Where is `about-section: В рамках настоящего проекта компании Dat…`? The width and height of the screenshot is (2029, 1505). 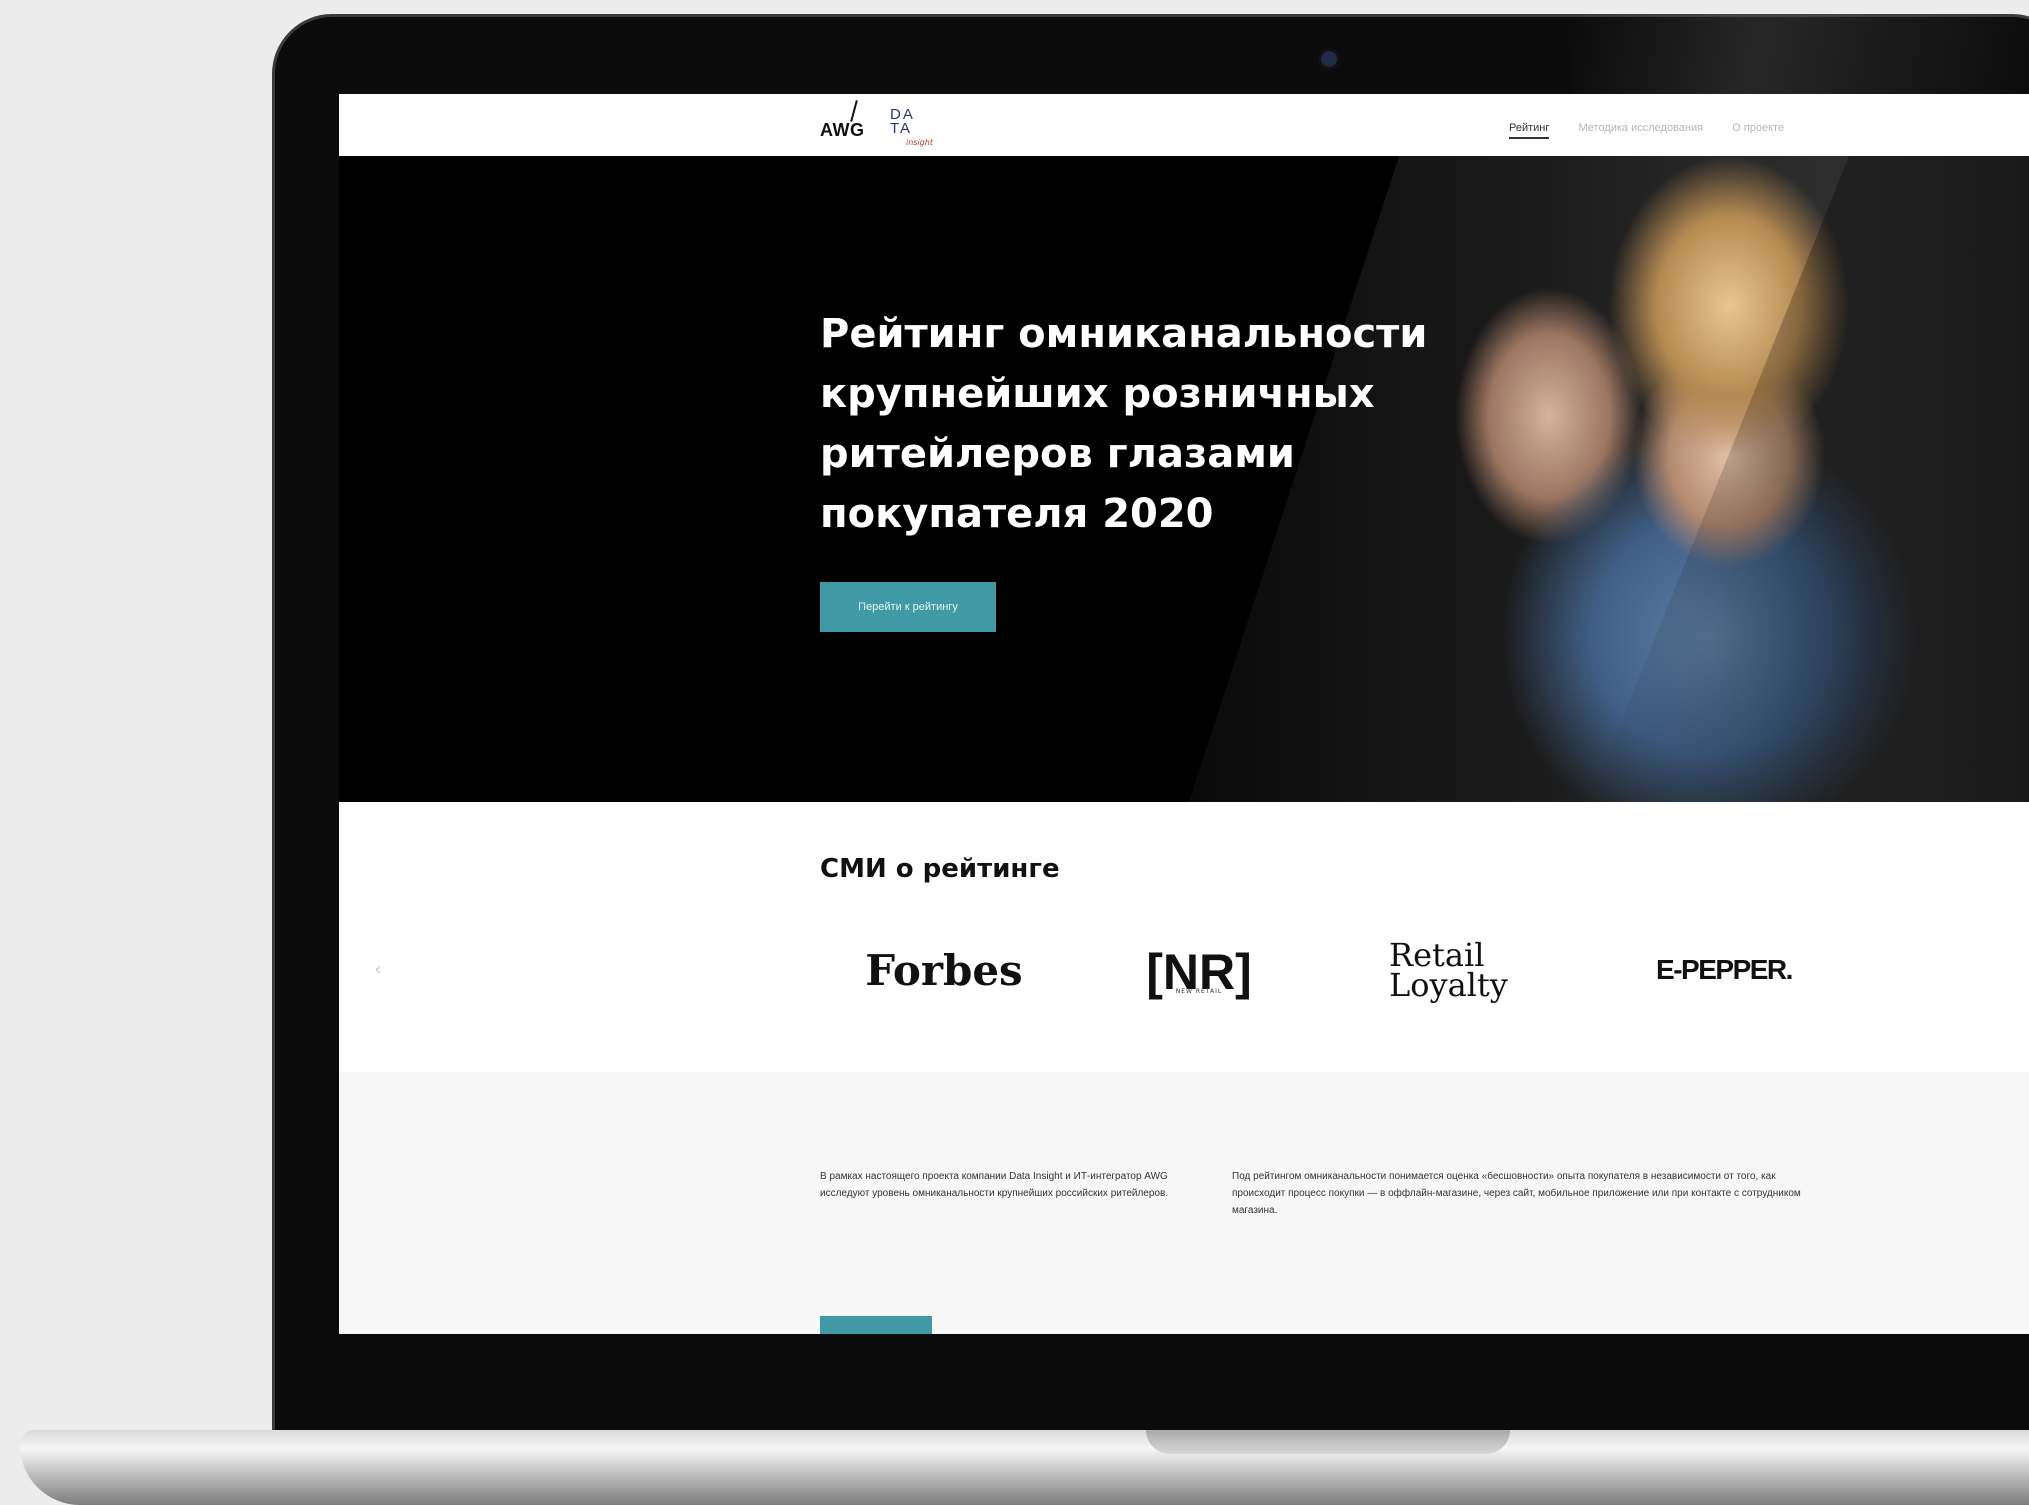
about-section: В рамках настоящего проекта компании Dat… is located at coordinates (1184, 1203).